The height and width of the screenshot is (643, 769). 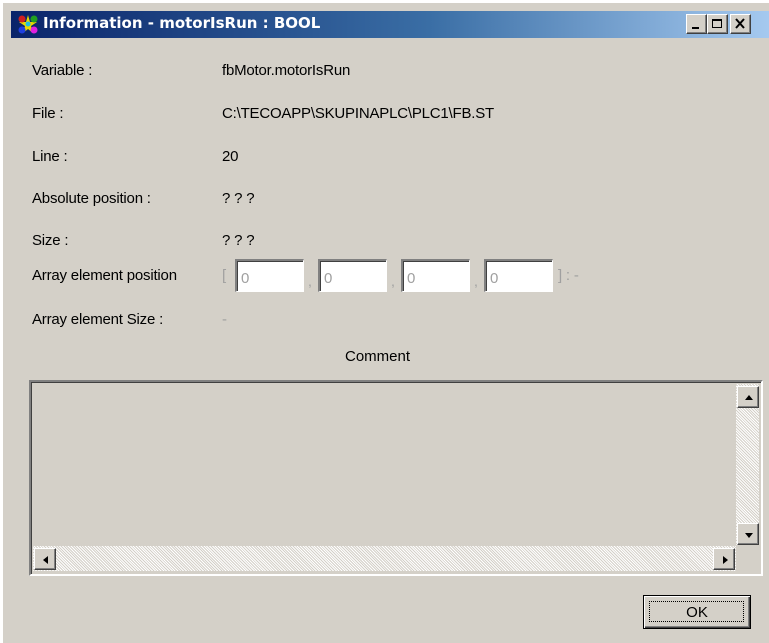 I want to click on variable-label: Variable :, so click(x=62, y=70).